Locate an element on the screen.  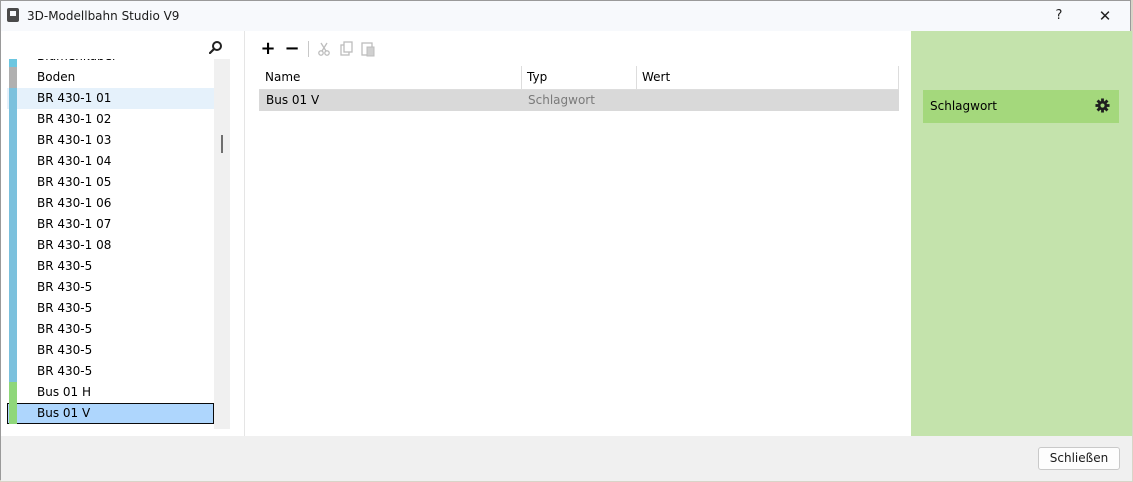
list-item-label: BR 430-1 01 is located at coordinates (74, 98).